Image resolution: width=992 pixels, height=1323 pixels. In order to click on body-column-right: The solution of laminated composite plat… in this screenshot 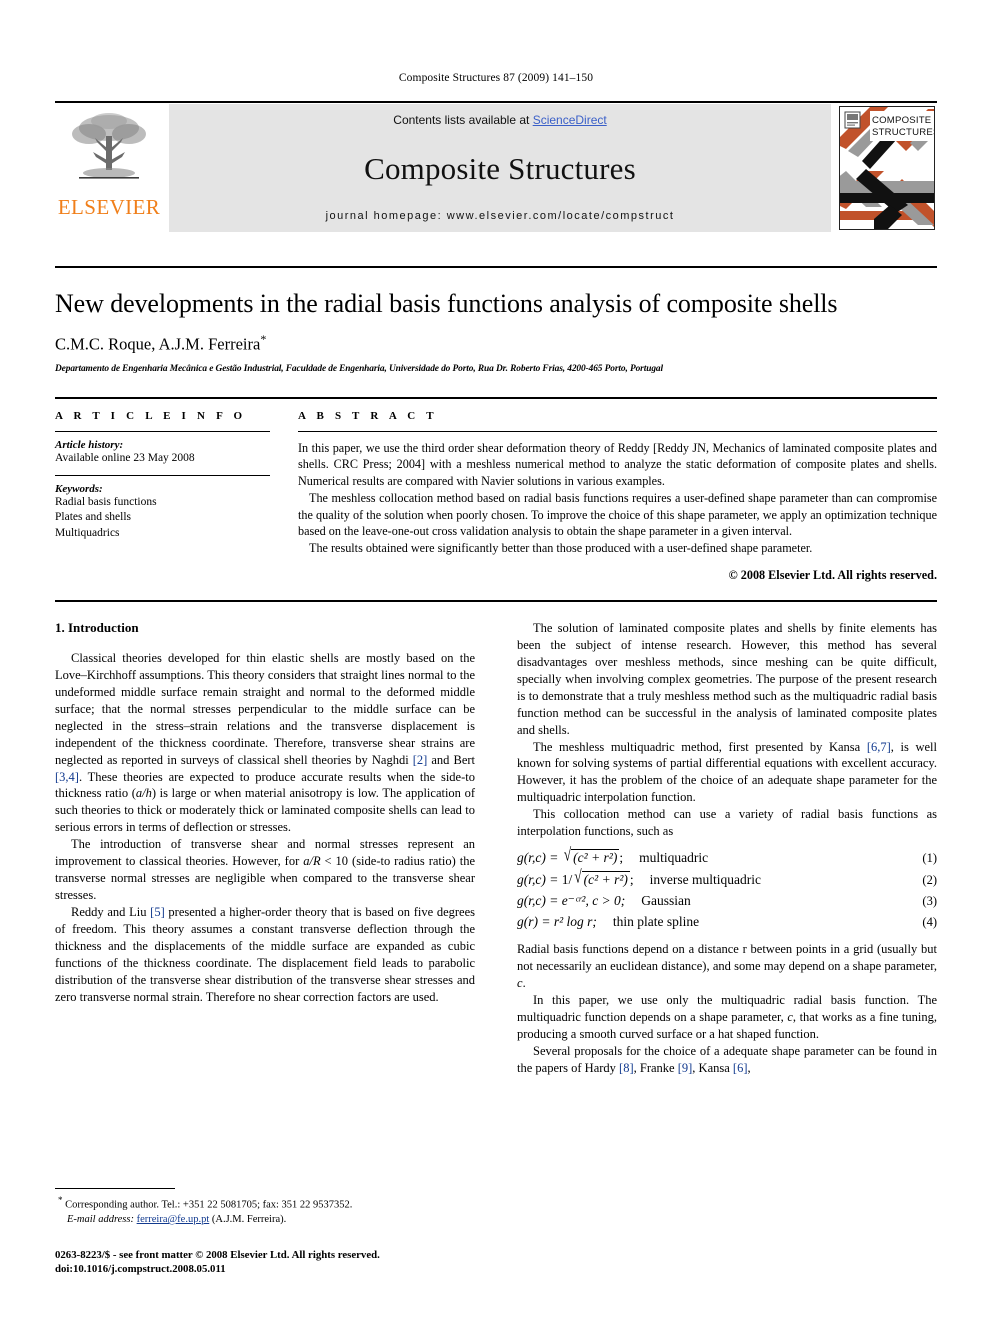, I will do `click(727, 848)`.